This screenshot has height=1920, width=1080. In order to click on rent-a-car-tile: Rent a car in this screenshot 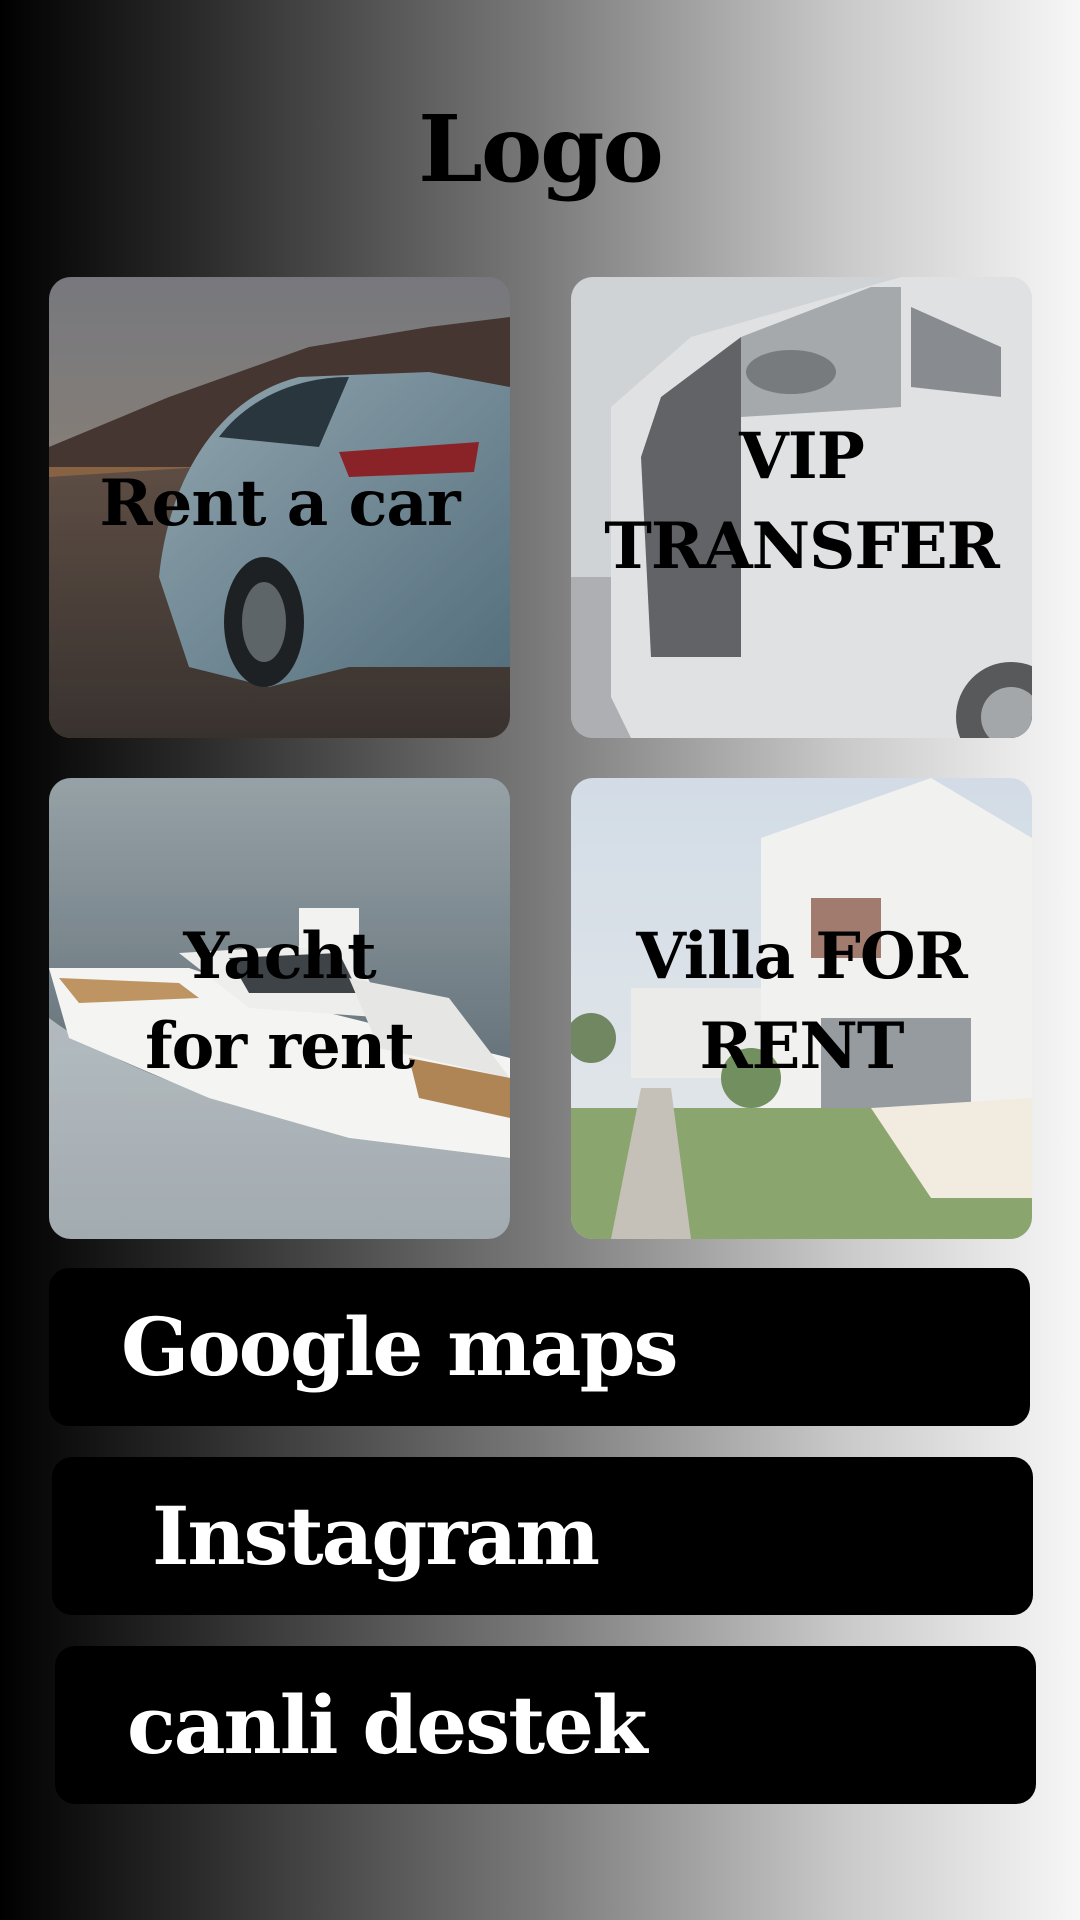, I will do `click(279, 507)`.